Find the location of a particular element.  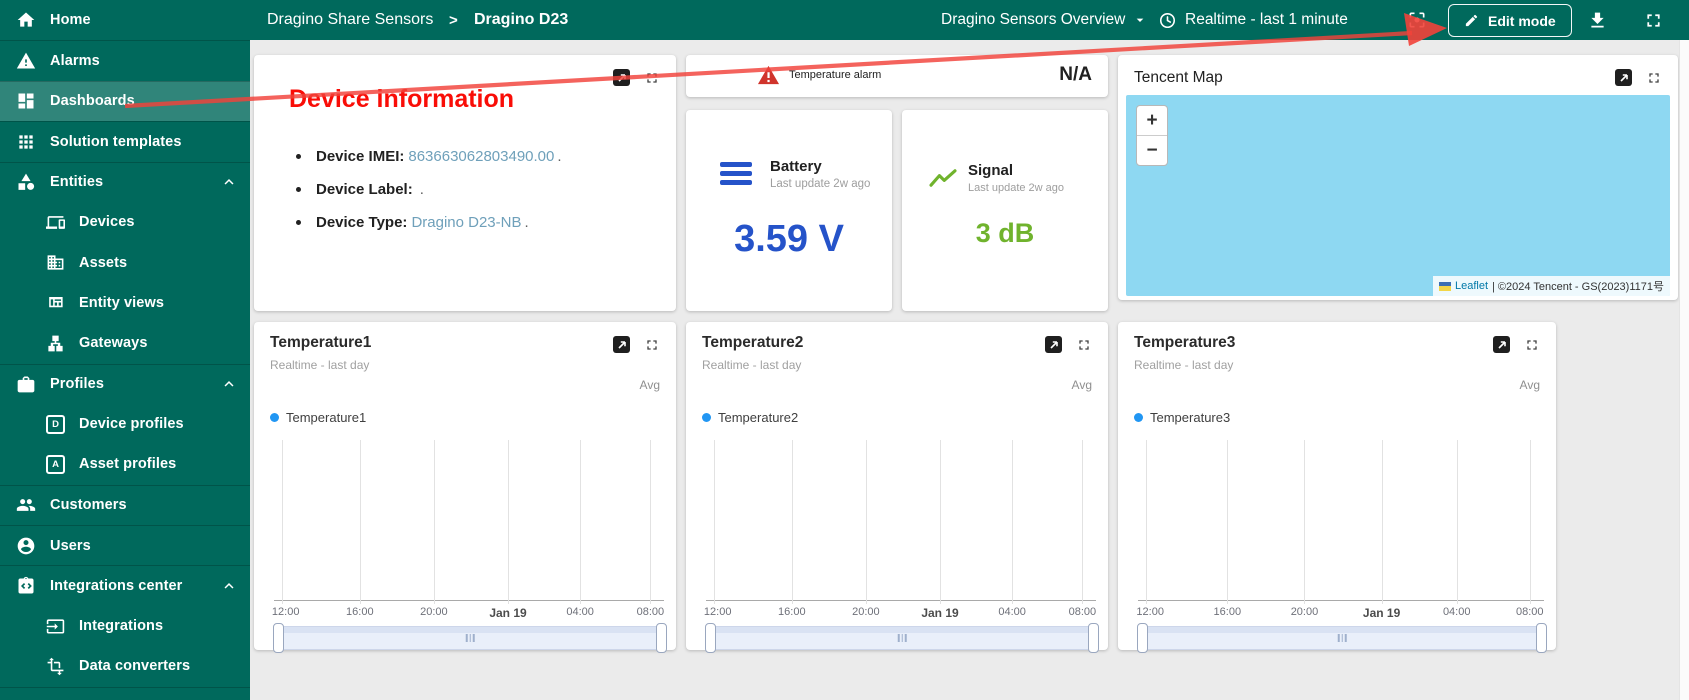

signal-value: 3 dB is located at coordinates (1005, 233).